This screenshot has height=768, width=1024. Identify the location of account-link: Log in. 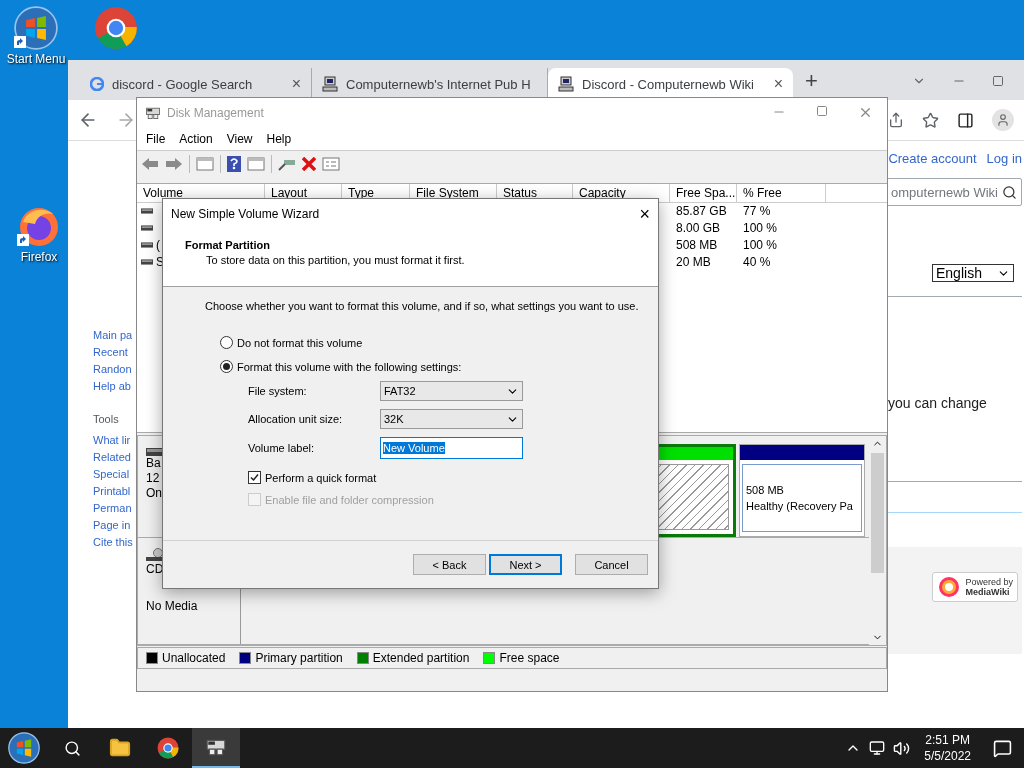
(1004, 158).